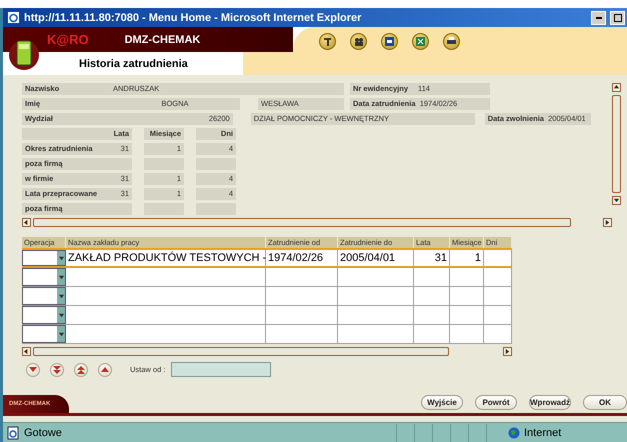 Image resolution: width=627 pixels, height=442 pixels. I want to click on page-icon, so click(13, 433).